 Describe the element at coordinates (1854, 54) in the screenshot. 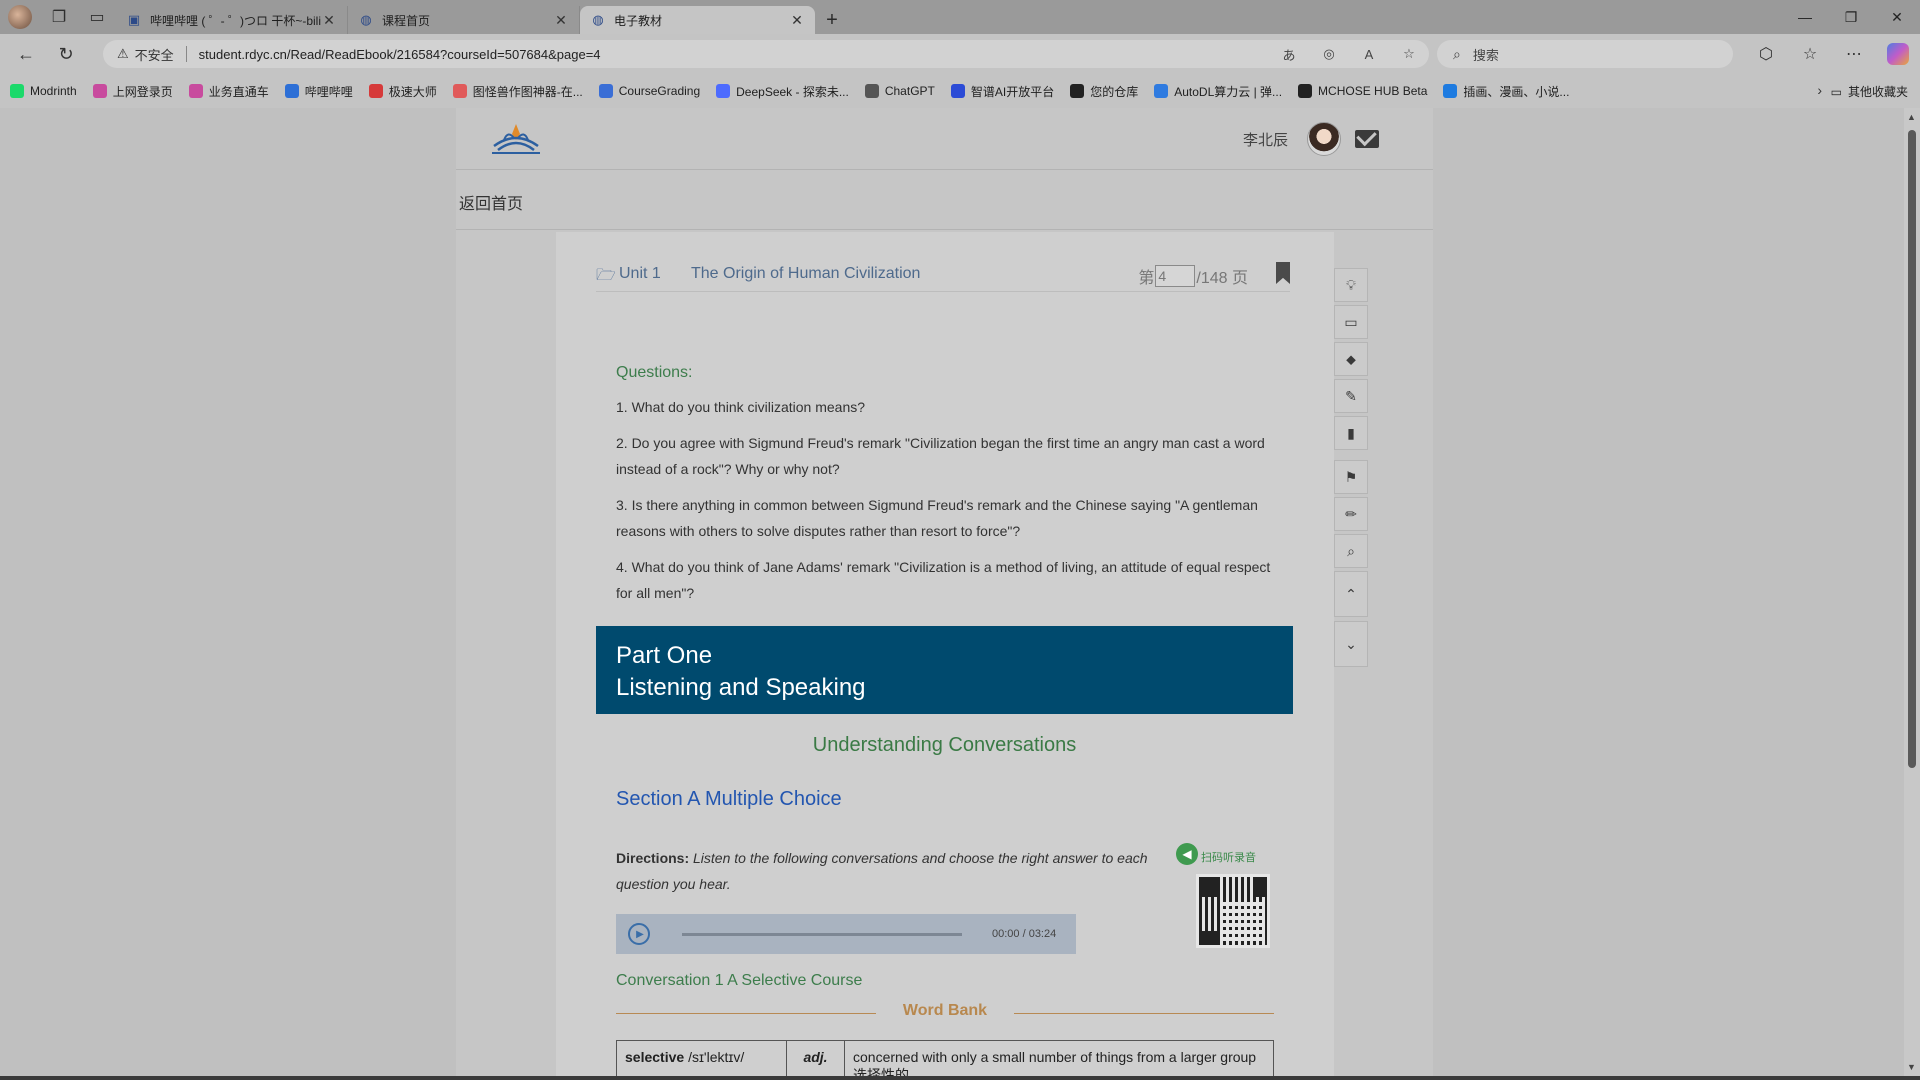

I see `more-icon: ⋯` at that location.